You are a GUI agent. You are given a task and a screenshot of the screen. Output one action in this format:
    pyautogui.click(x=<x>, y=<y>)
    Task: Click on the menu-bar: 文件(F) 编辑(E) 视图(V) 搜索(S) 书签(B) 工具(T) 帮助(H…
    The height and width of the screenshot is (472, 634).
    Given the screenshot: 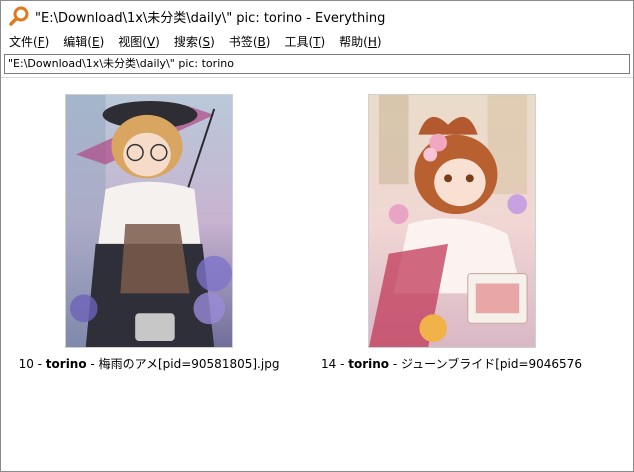 What is the action you would take?
    pyautogui.click(x=317, y=41)
    